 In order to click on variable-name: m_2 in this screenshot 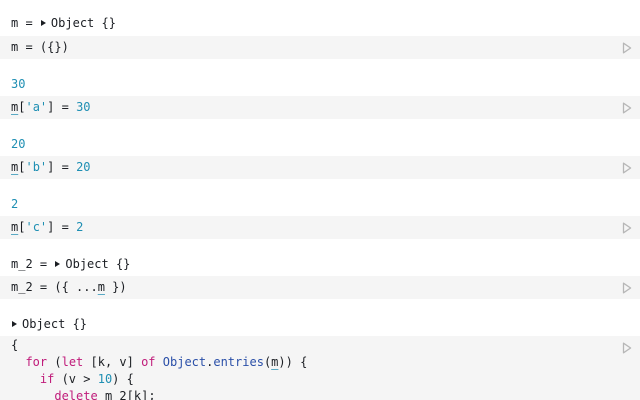, I will do `click(22, 264)`.